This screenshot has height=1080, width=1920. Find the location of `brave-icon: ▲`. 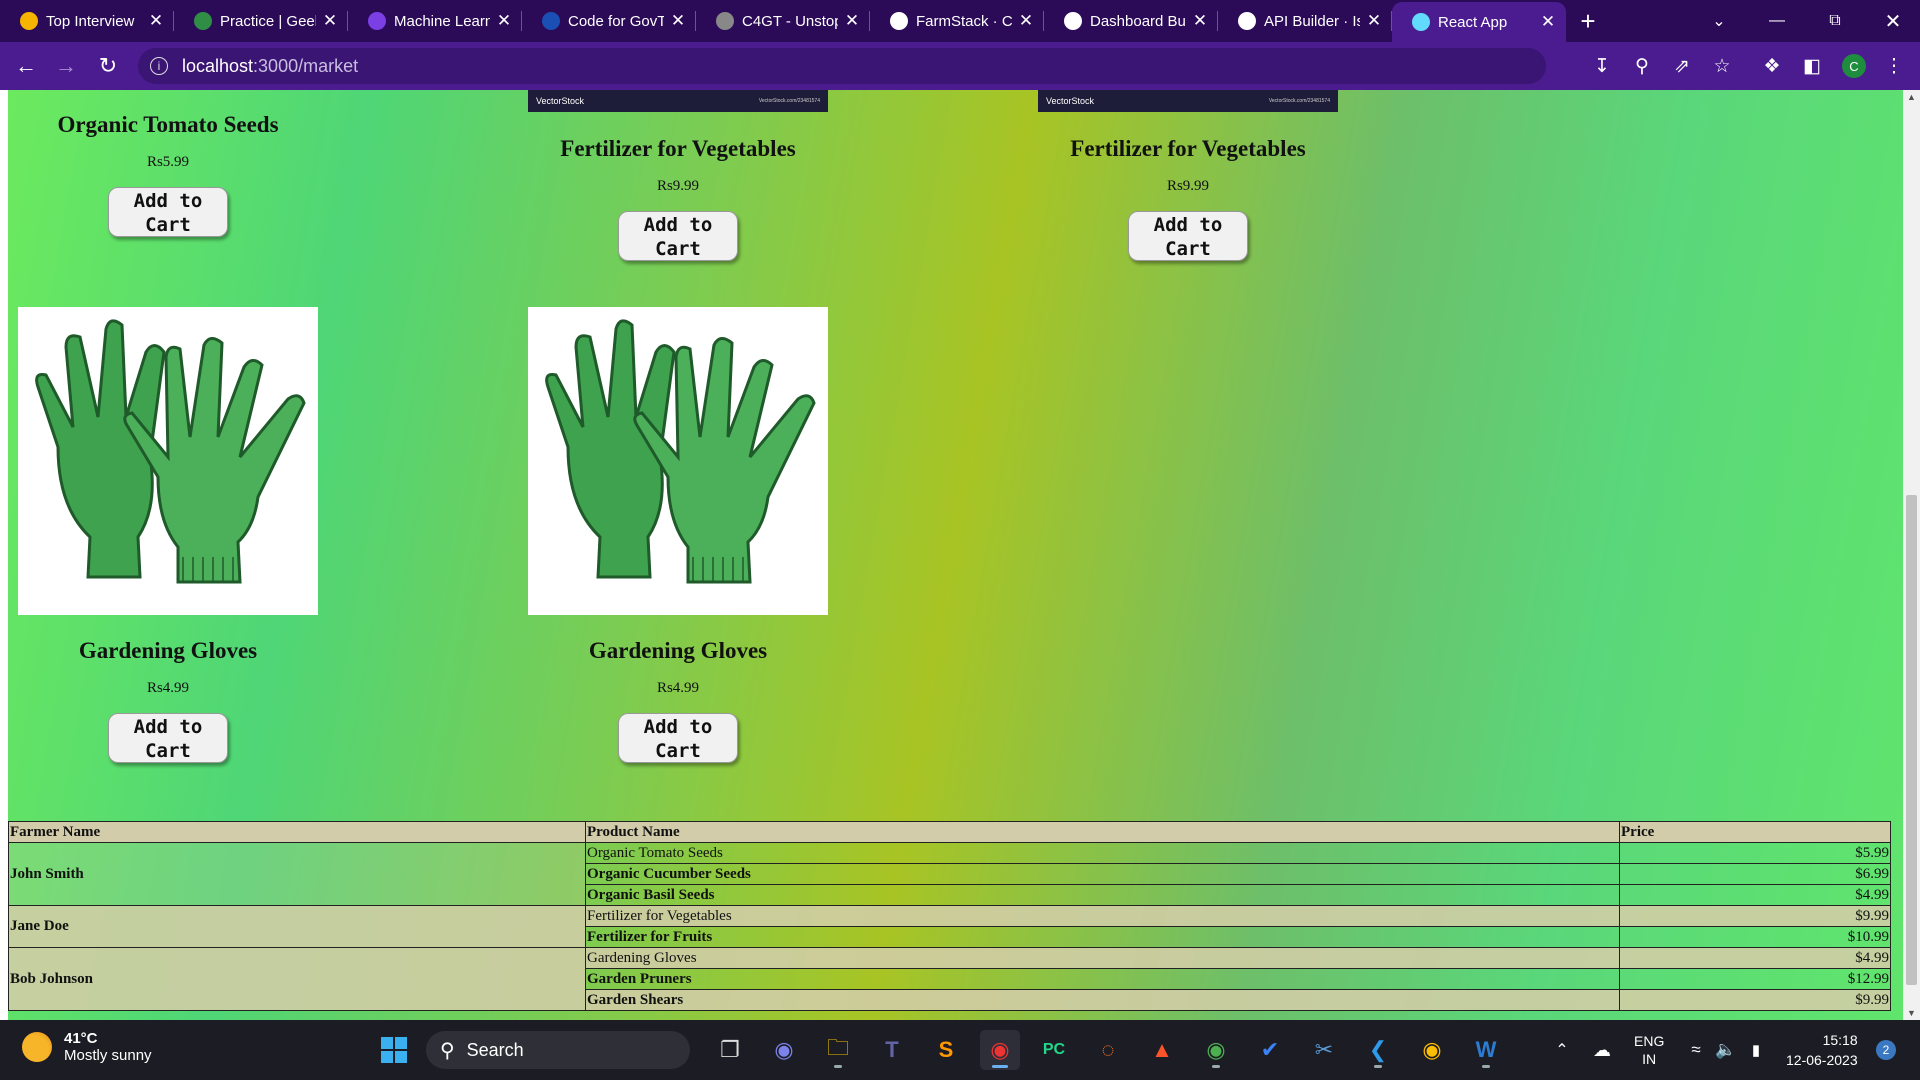

brave-icon: ▲ is located at coordinates (1162, 1050).